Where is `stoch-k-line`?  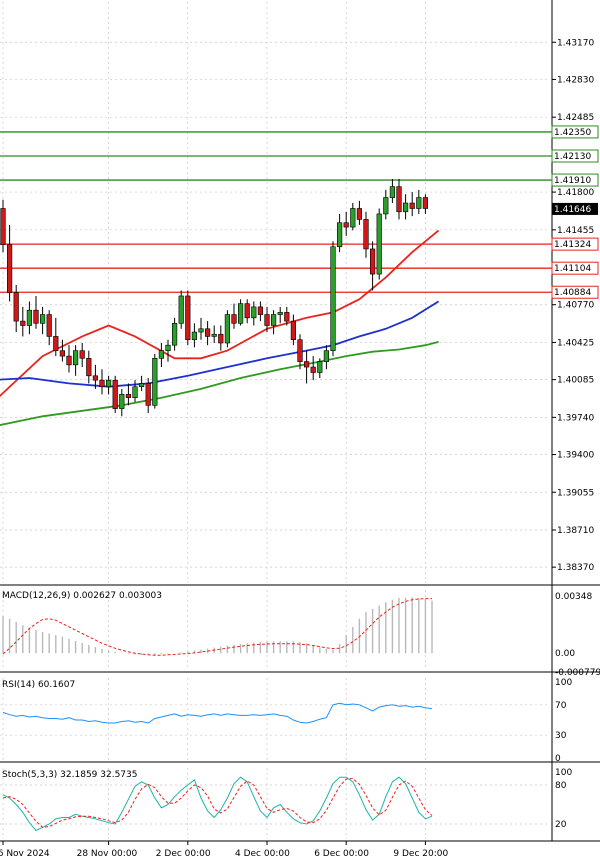
stoch-k-line is located at coordinates (217, 804).